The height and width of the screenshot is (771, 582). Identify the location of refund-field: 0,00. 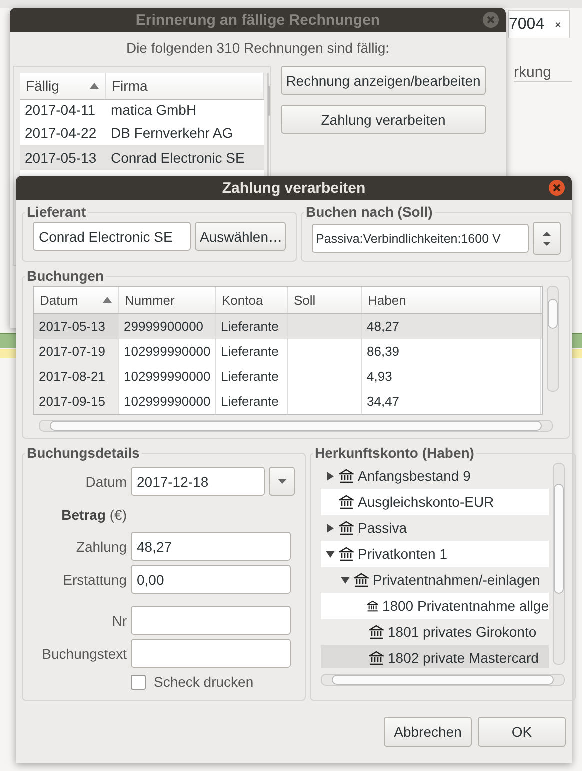
(211, 579).